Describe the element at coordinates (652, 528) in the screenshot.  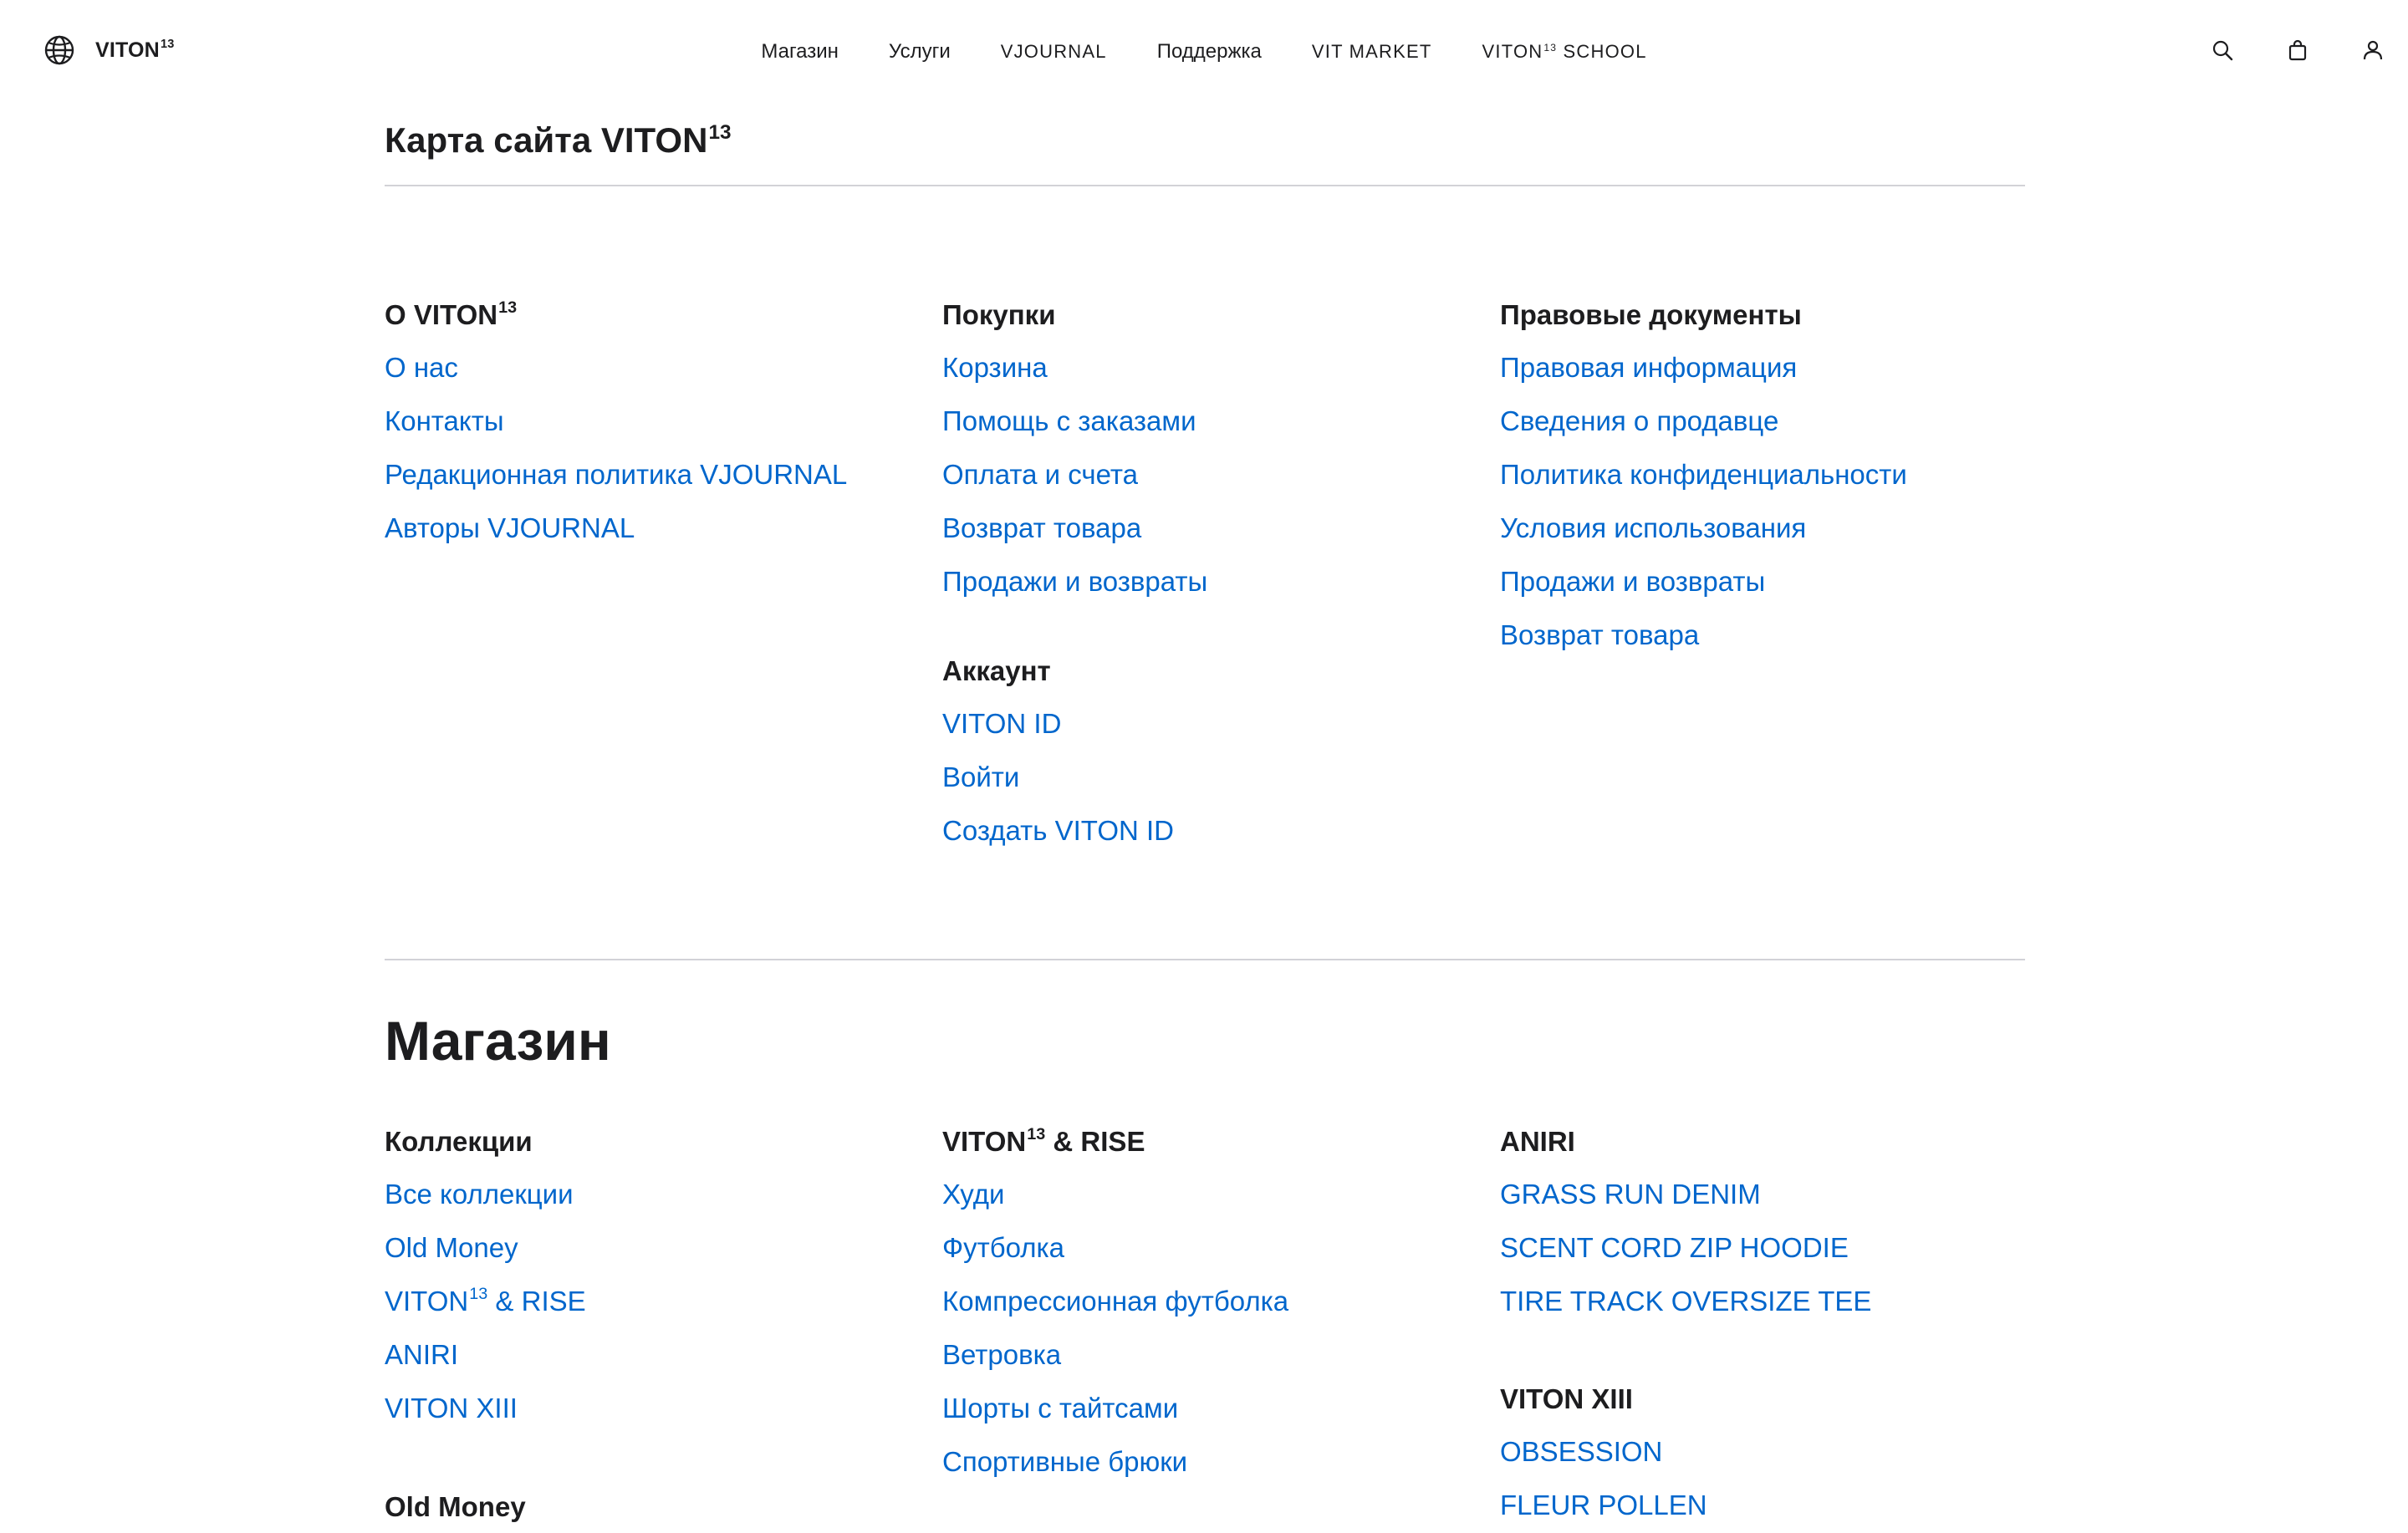
I see `link-vjournal-authors: Авторы VJOURNAL` at that location.